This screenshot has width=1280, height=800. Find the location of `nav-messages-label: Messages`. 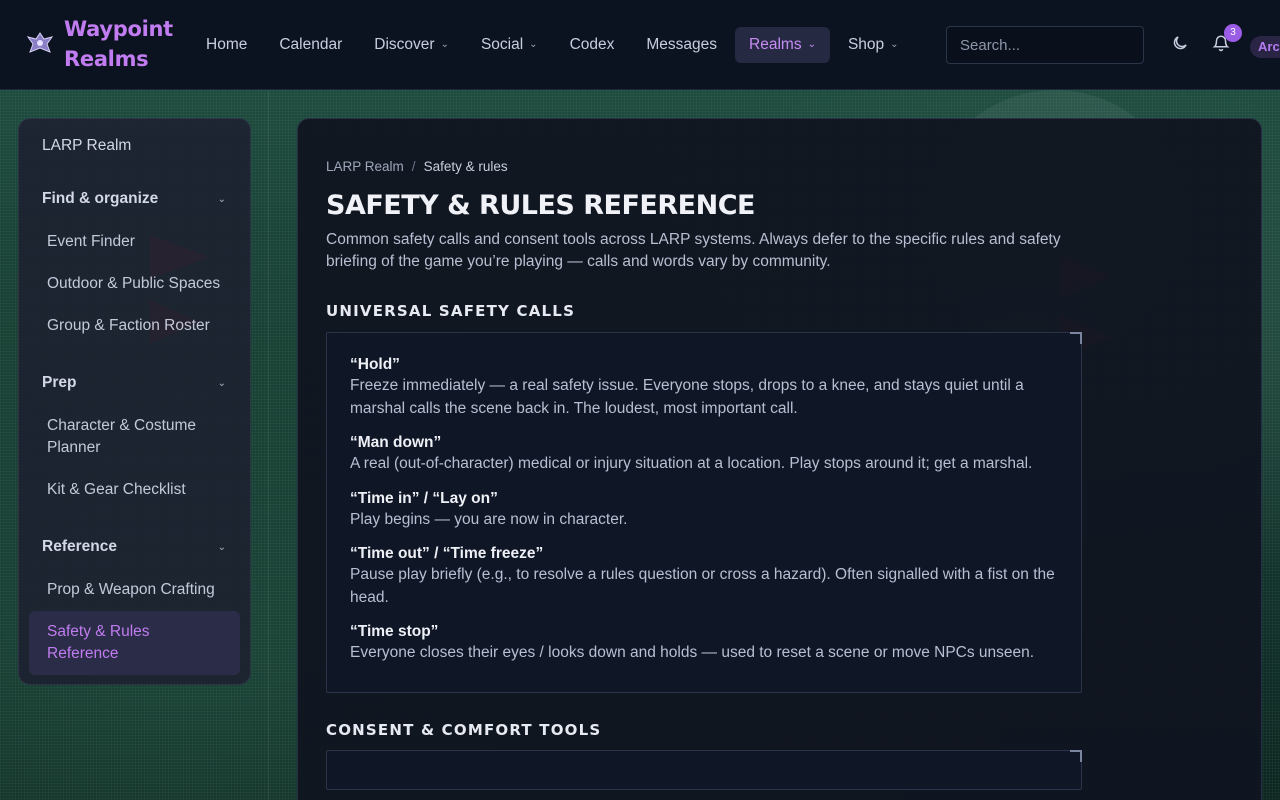

nav-messages-label: Messages is located at coordinates (682, 44).